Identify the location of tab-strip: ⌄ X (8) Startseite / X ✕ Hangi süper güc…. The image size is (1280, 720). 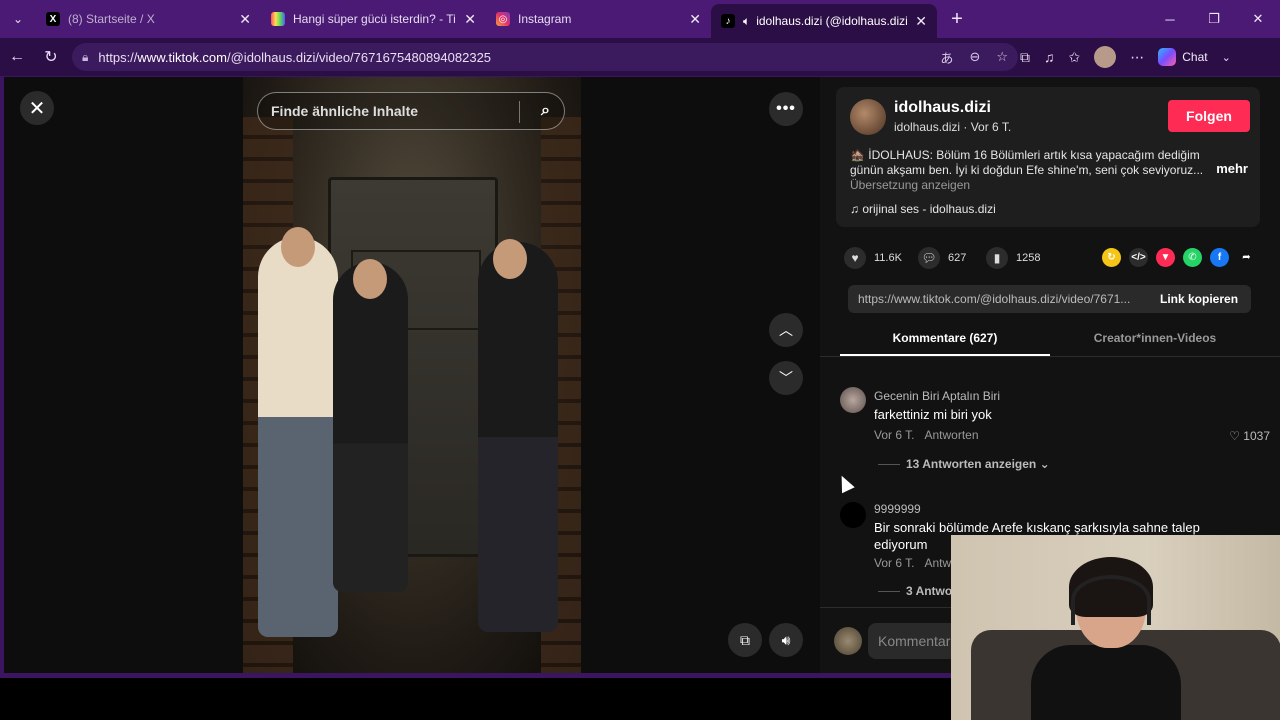
(640, 19).